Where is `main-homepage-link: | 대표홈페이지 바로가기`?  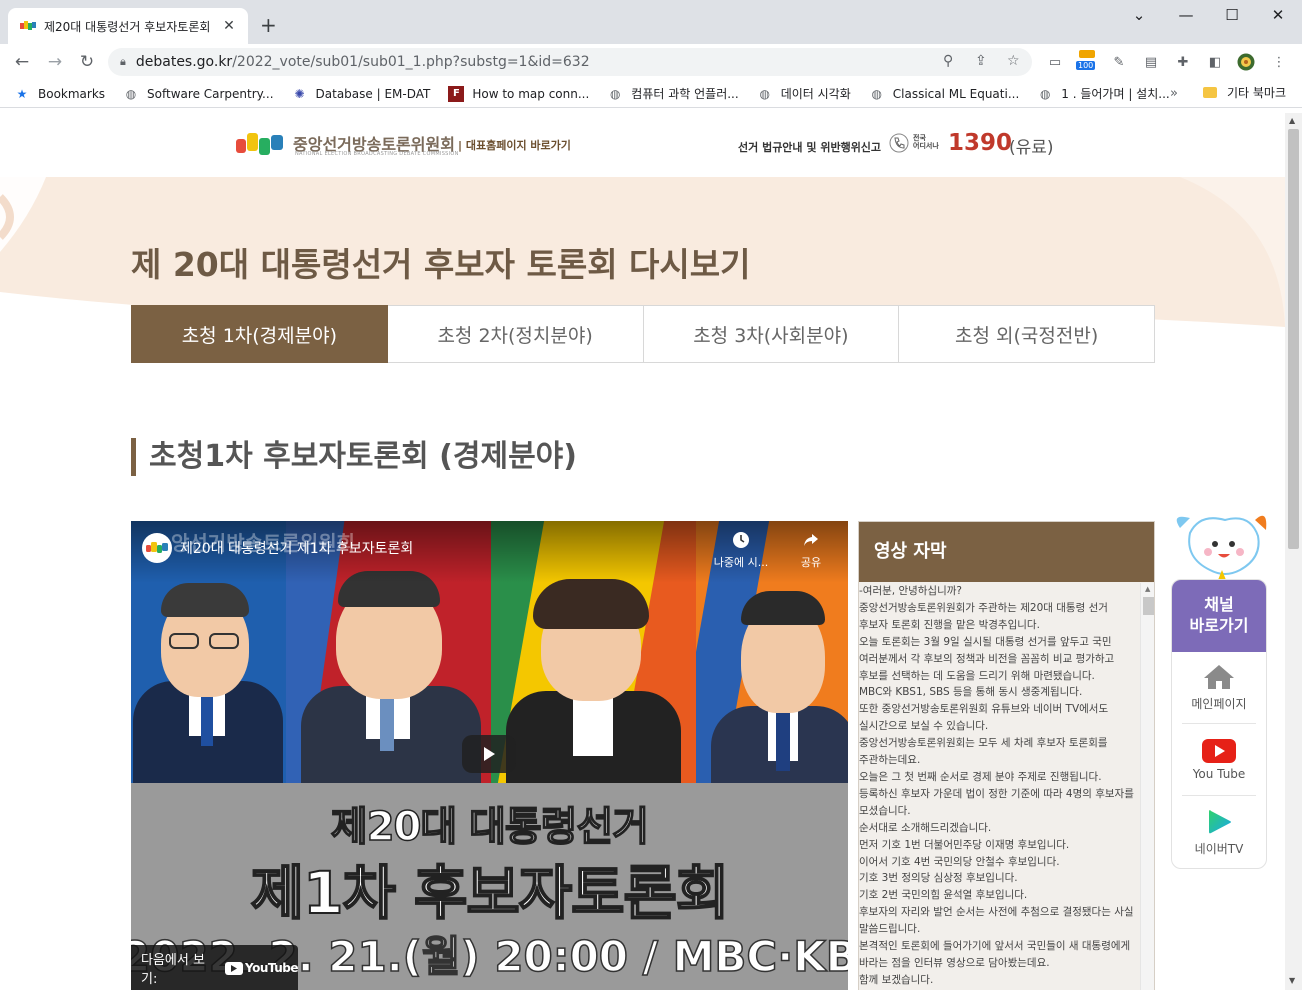
main-homepage-link: | 대표홈페이지 바로가기 is located at coordinates (514, 145).